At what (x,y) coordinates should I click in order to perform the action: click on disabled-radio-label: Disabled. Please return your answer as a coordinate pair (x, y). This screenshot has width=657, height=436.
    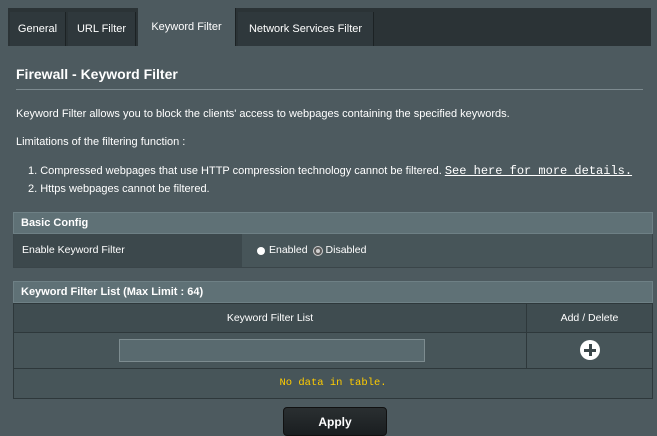
    Looking at the image, I should click on (346, 250).